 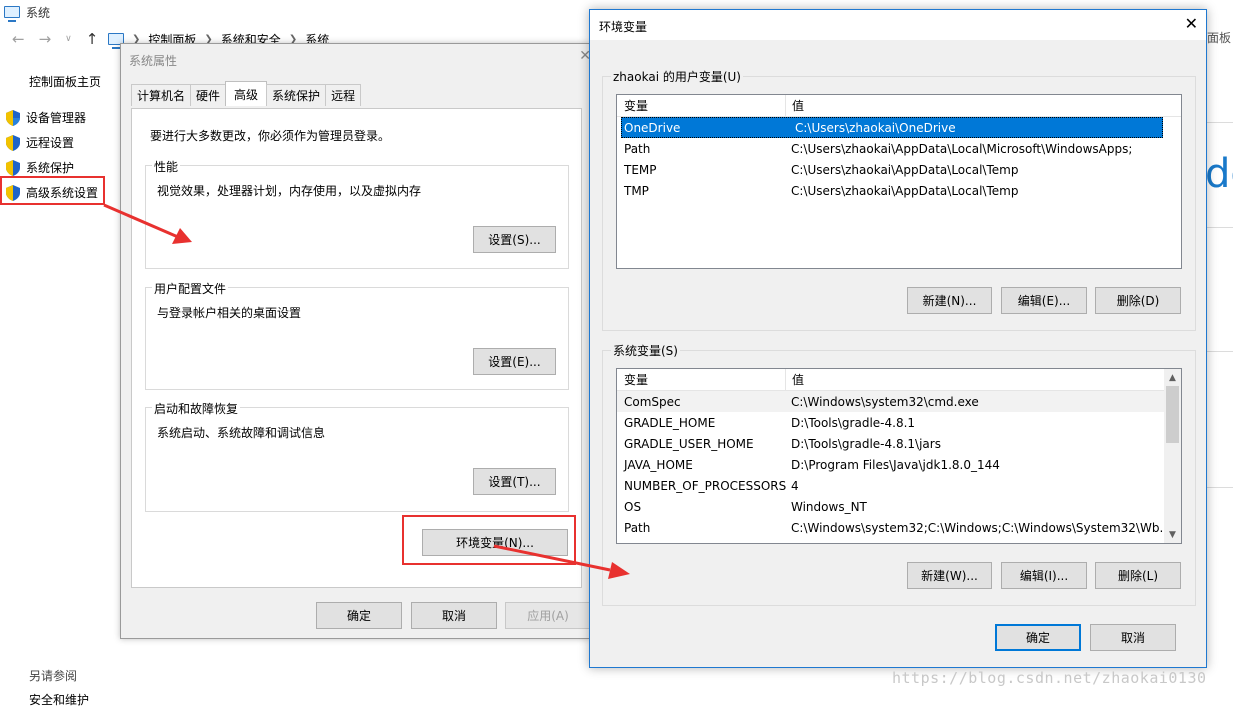 What do you see at coordinates (1219, 39) in the screenshot?
I see `search-box-fragment: 面板` at bounding box center [1219, 39].